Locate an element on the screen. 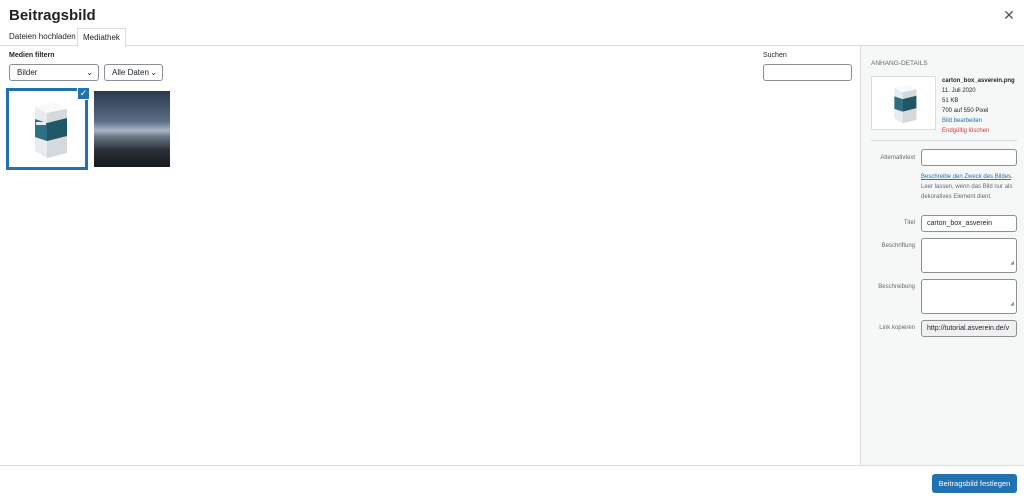 Image resolution: width=1024 pixels, height=498 pixels. attachment-preview is located at coordinates (903, 103).